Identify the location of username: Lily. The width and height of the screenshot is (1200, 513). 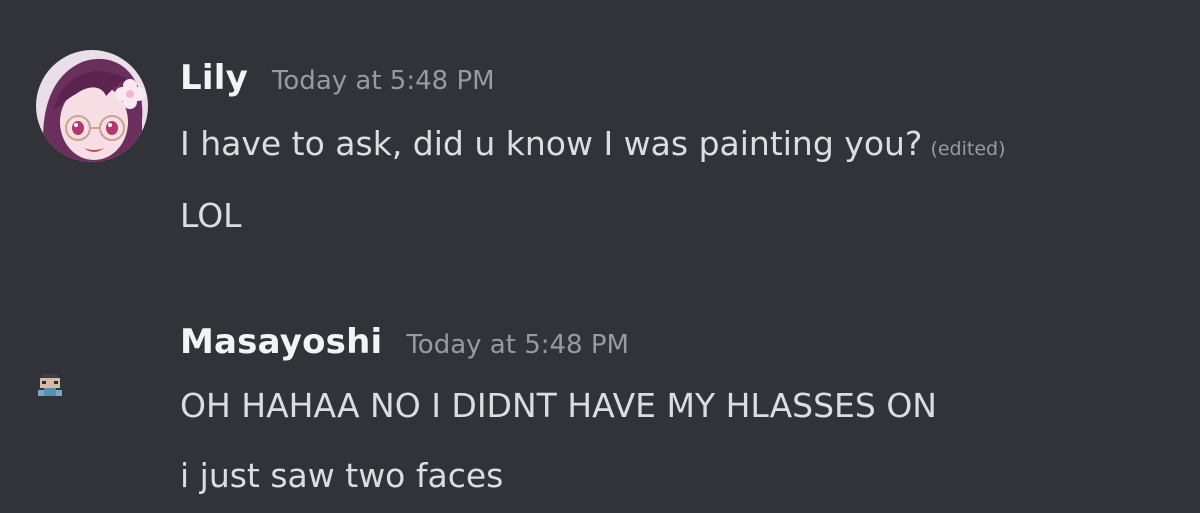
(214, 78).